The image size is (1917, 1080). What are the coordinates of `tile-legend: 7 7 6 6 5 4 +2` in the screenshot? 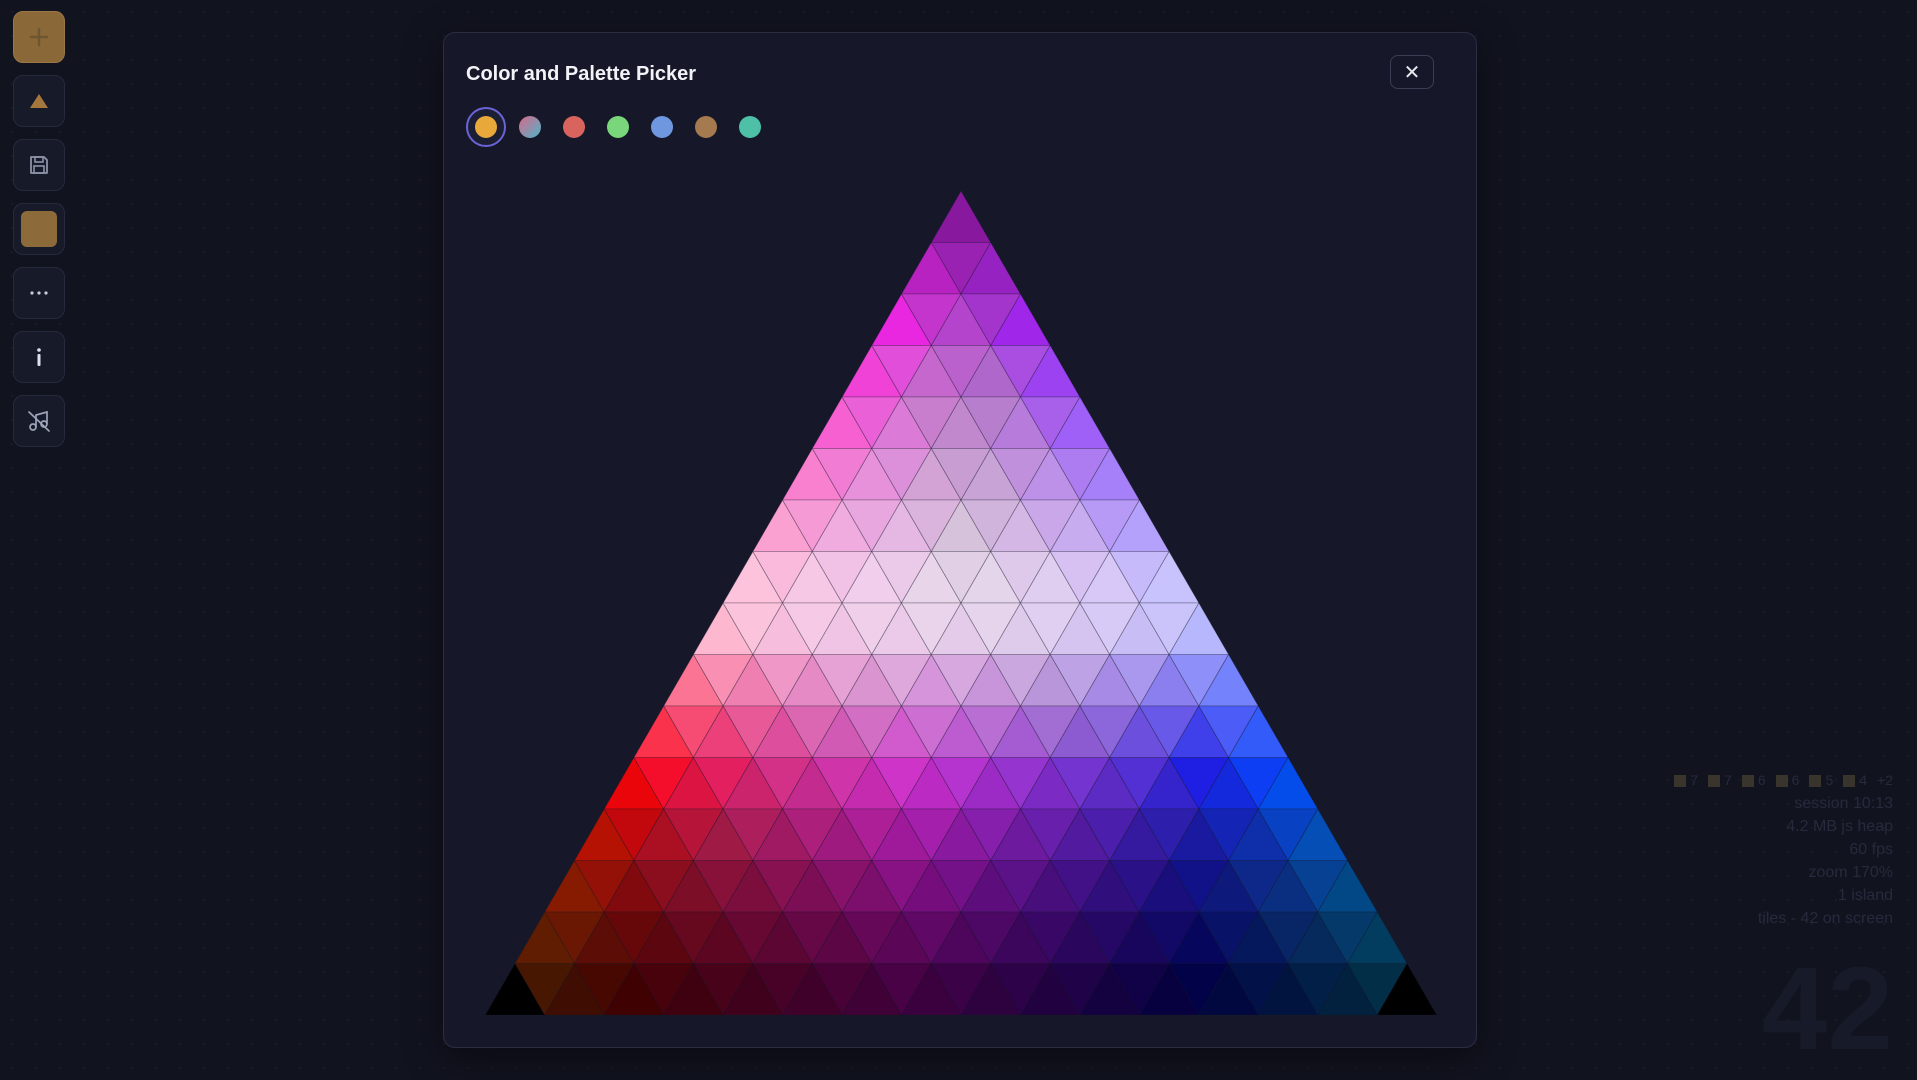 It's located at (1780, 780).